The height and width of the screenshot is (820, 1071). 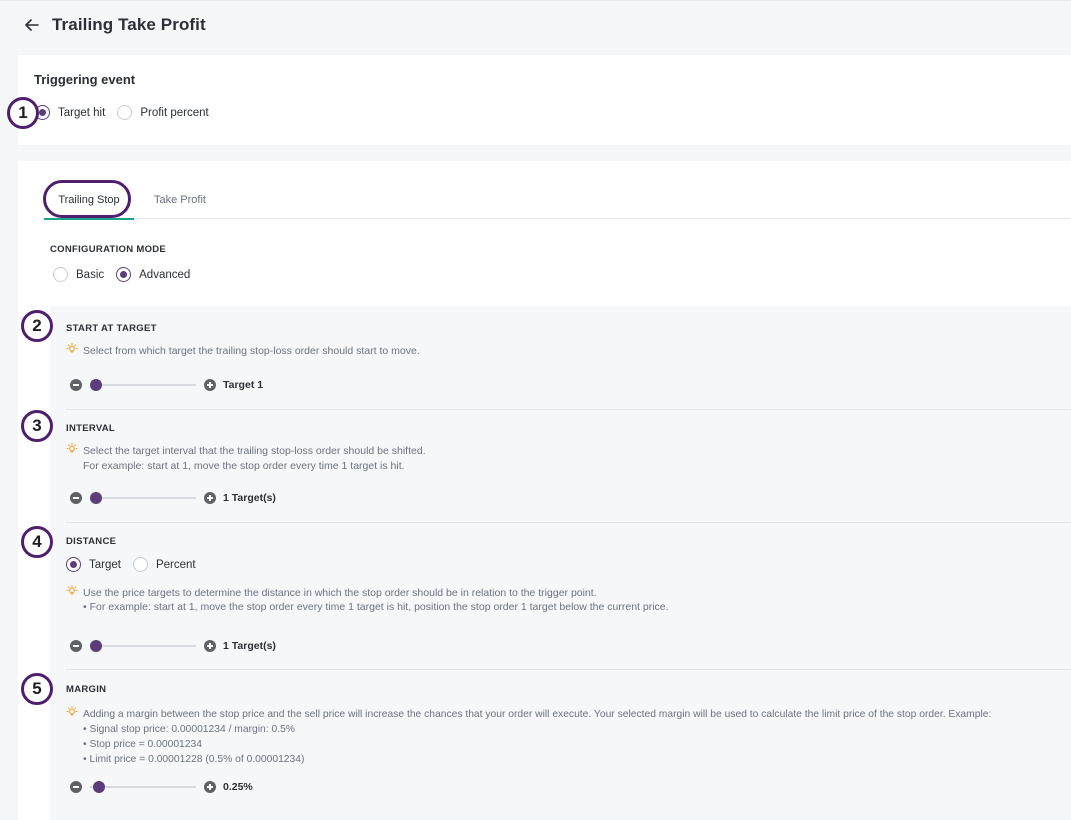 I want to click on margin-title: MARGIN, so click(x=86, y=689).